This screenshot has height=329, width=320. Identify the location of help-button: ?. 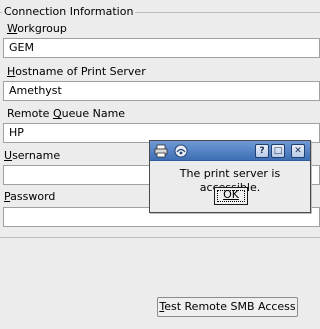
(262, 151).